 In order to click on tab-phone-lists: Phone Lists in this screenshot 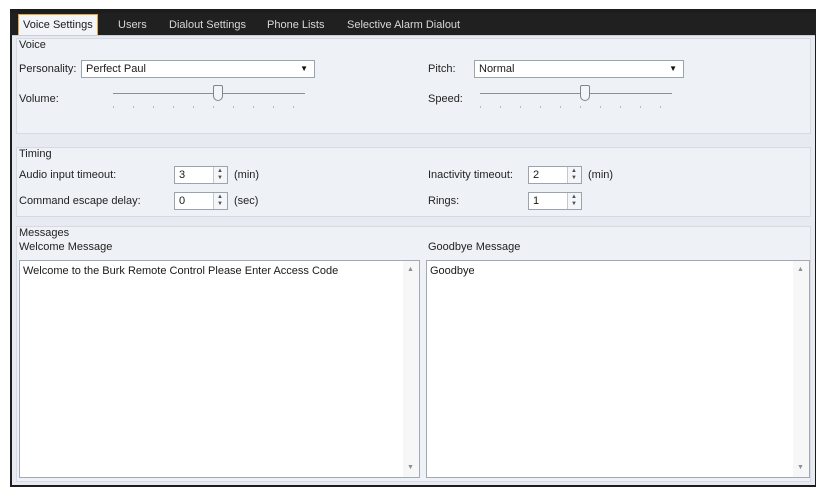, I will do `click(295, 25)`.